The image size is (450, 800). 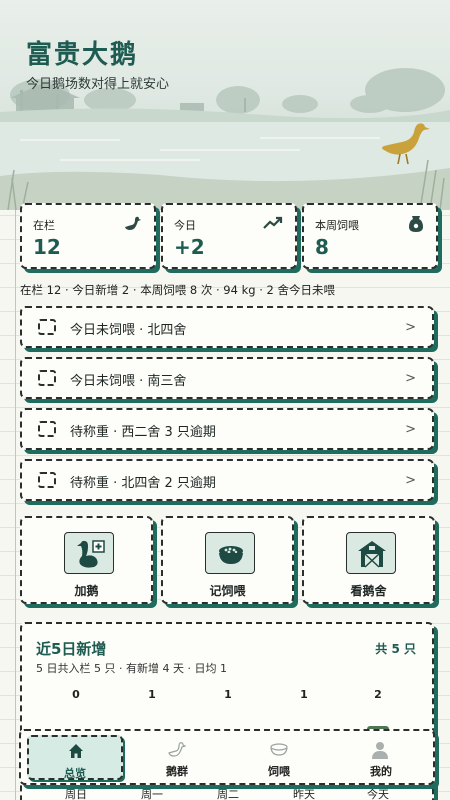 What do you see at coordinates (381, 771) in the screenshot?
I see `nav-label: 我的` at bounding box center [381, 771].